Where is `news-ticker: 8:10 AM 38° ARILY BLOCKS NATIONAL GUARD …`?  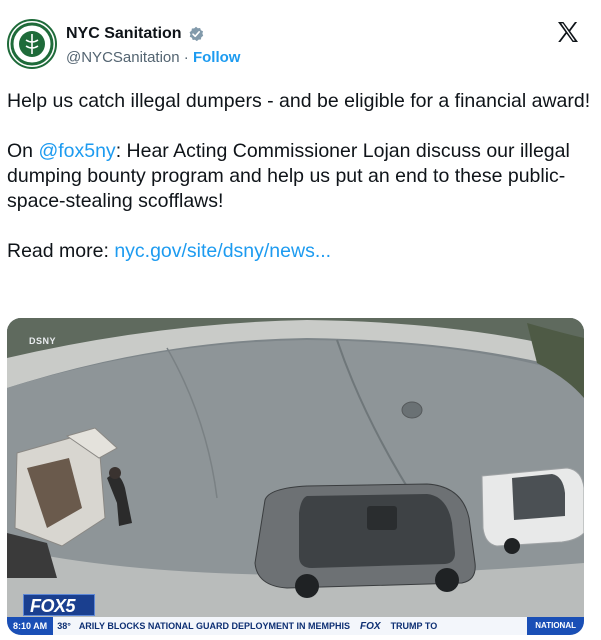
news-ticker: 8:10 AM 38° ARILY BLOCKS NATIONAL GUARD … is located at coordinates (295, 626).